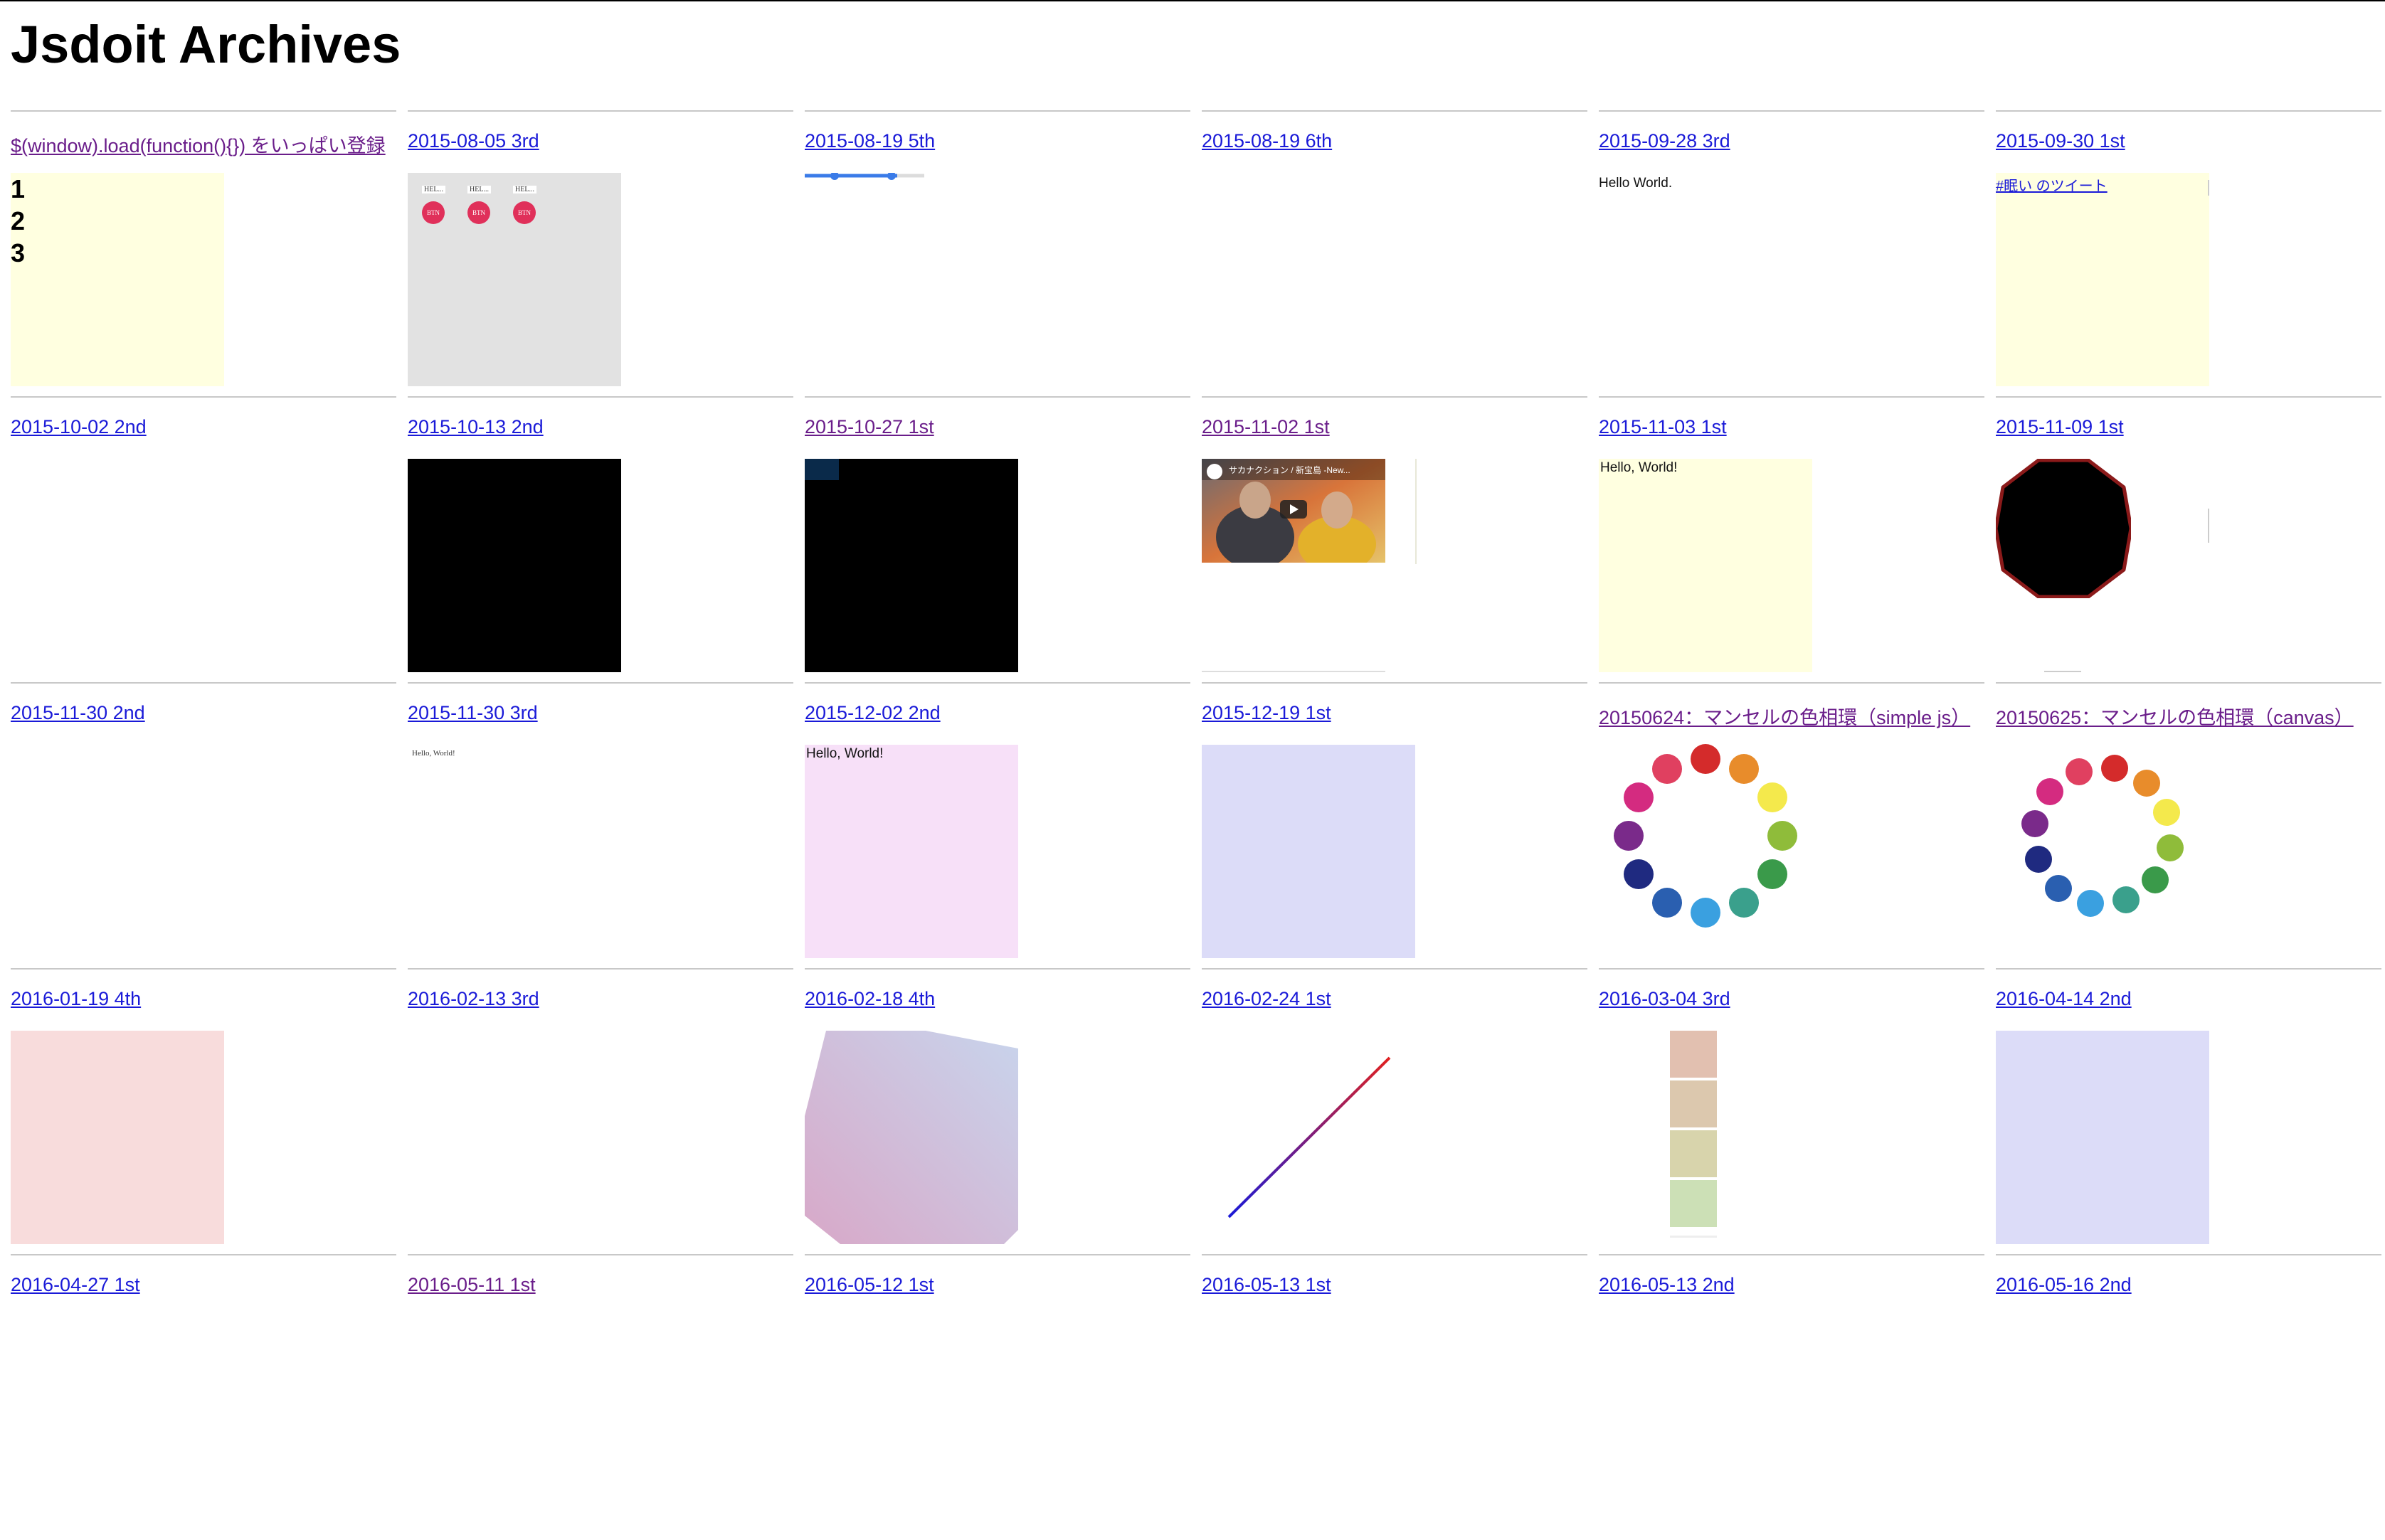  I want to click on archive-entry: 2015-11-30 3rd Hello, World!, so click(600, 825).